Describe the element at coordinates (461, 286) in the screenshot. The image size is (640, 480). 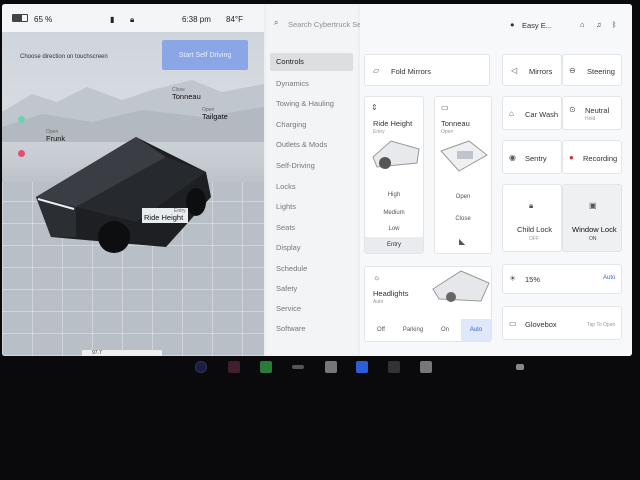
I see `headlights-truck-image` at that location.